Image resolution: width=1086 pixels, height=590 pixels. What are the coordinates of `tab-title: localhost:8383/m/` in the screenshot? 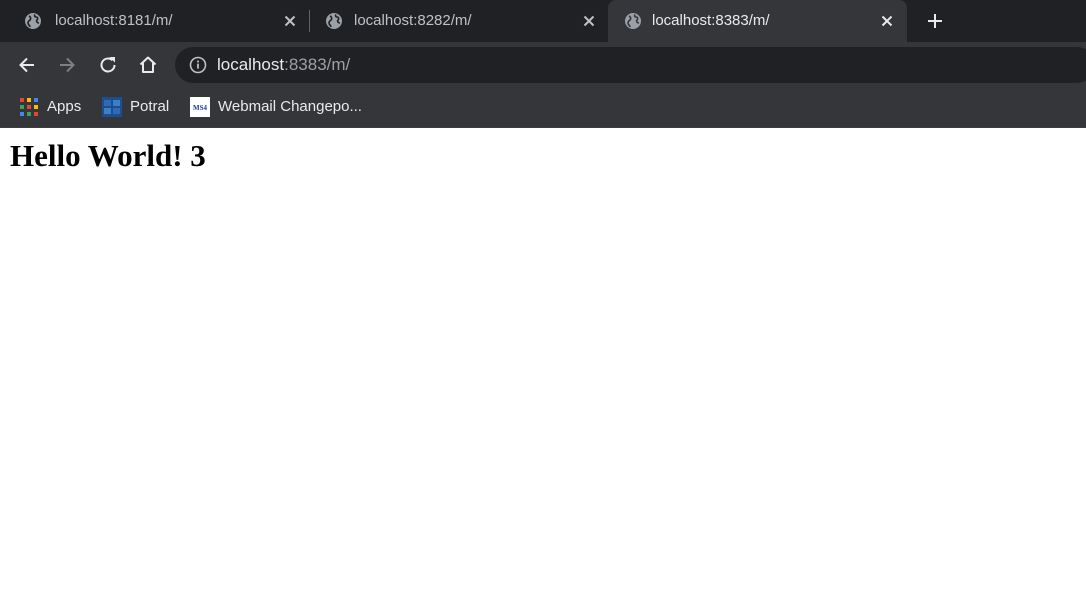 It's located at (711, 20).